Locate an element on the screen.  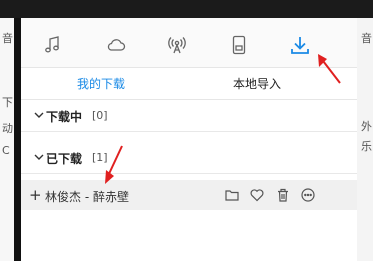
section-title: 已下载 is located at coordinates (64, 159).